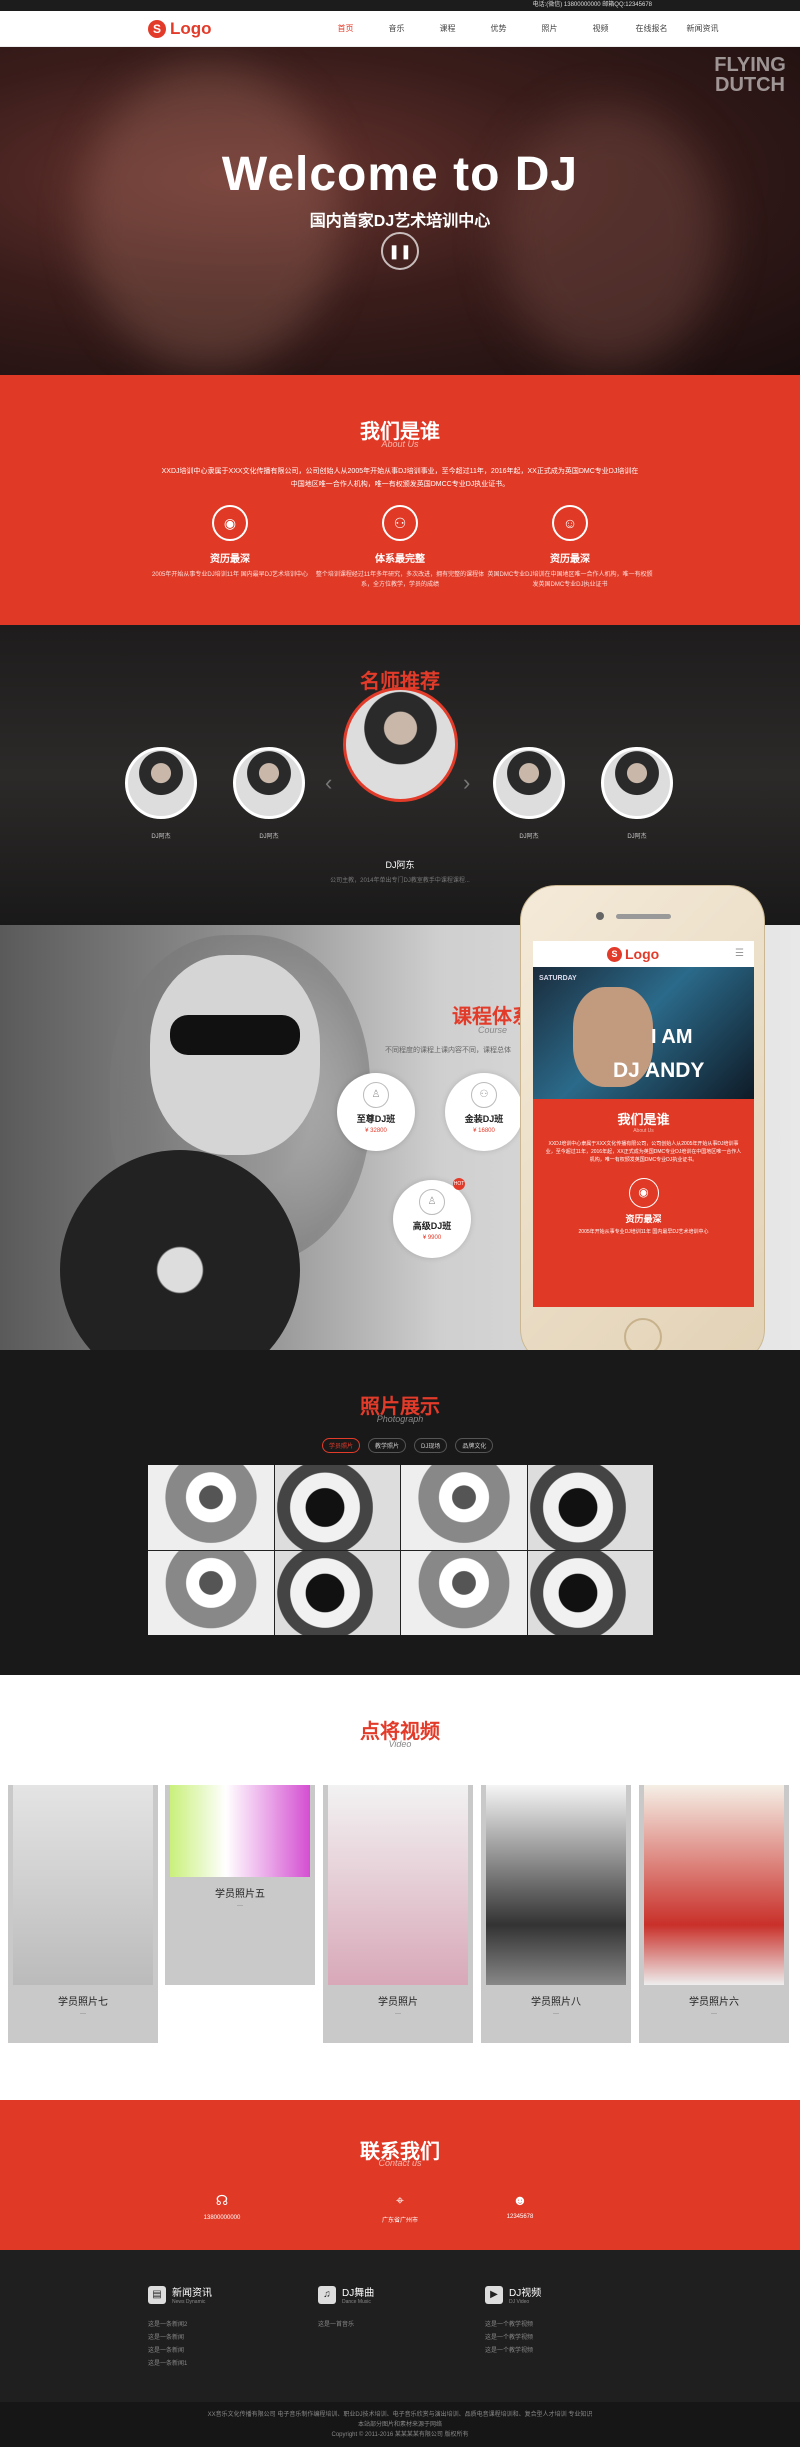 Image resolution: width=800 pixels, height=2447 pixels. Describe the element at coordinates (498, 29) in the screenshot. I see `nav-item-advantage: 优势` at that location.